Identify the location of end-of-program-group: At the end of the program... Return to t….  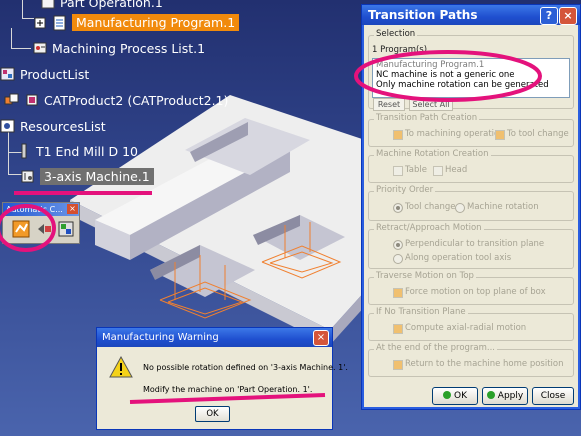
(471, 360).